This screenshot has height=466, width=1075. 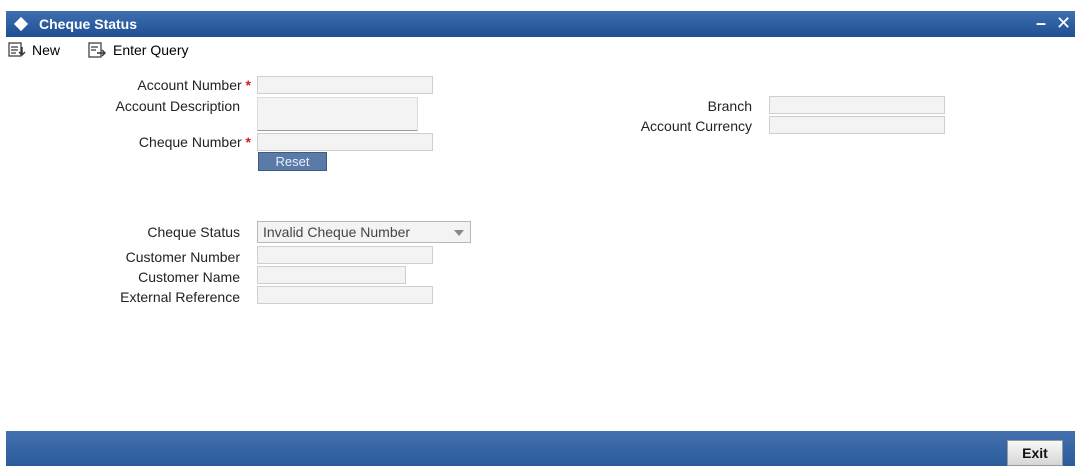 I want to click on new-button: New, so click(x=34, y=50).